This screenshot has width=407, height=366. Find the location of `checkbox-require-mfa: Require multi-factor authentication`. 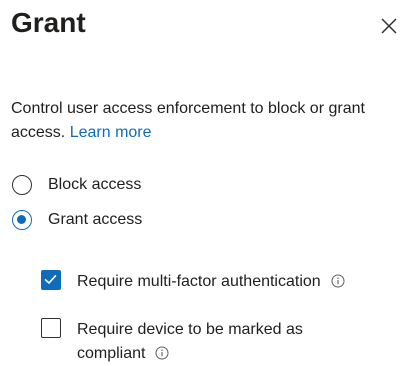

checkbox-require-mfa: Require multi-factor authentication is located at coordinates (193, 282).